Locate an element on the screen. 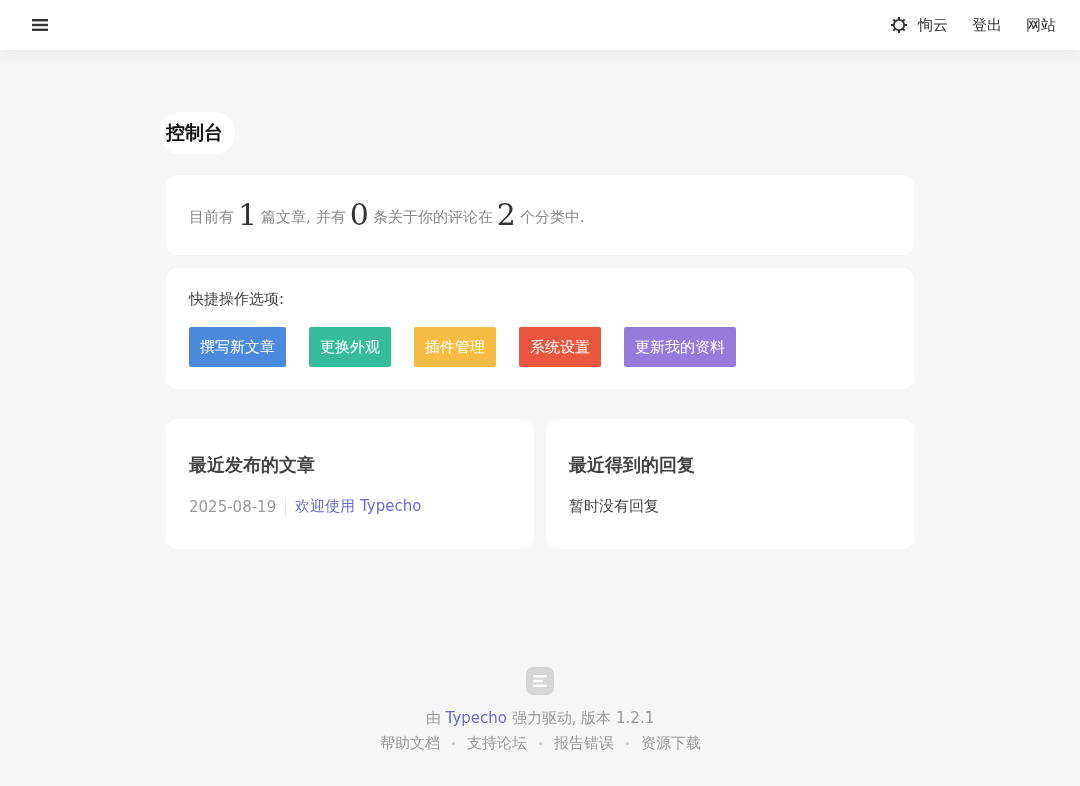  footer-link: 帮助文档 is located at coordinates (409, 743).